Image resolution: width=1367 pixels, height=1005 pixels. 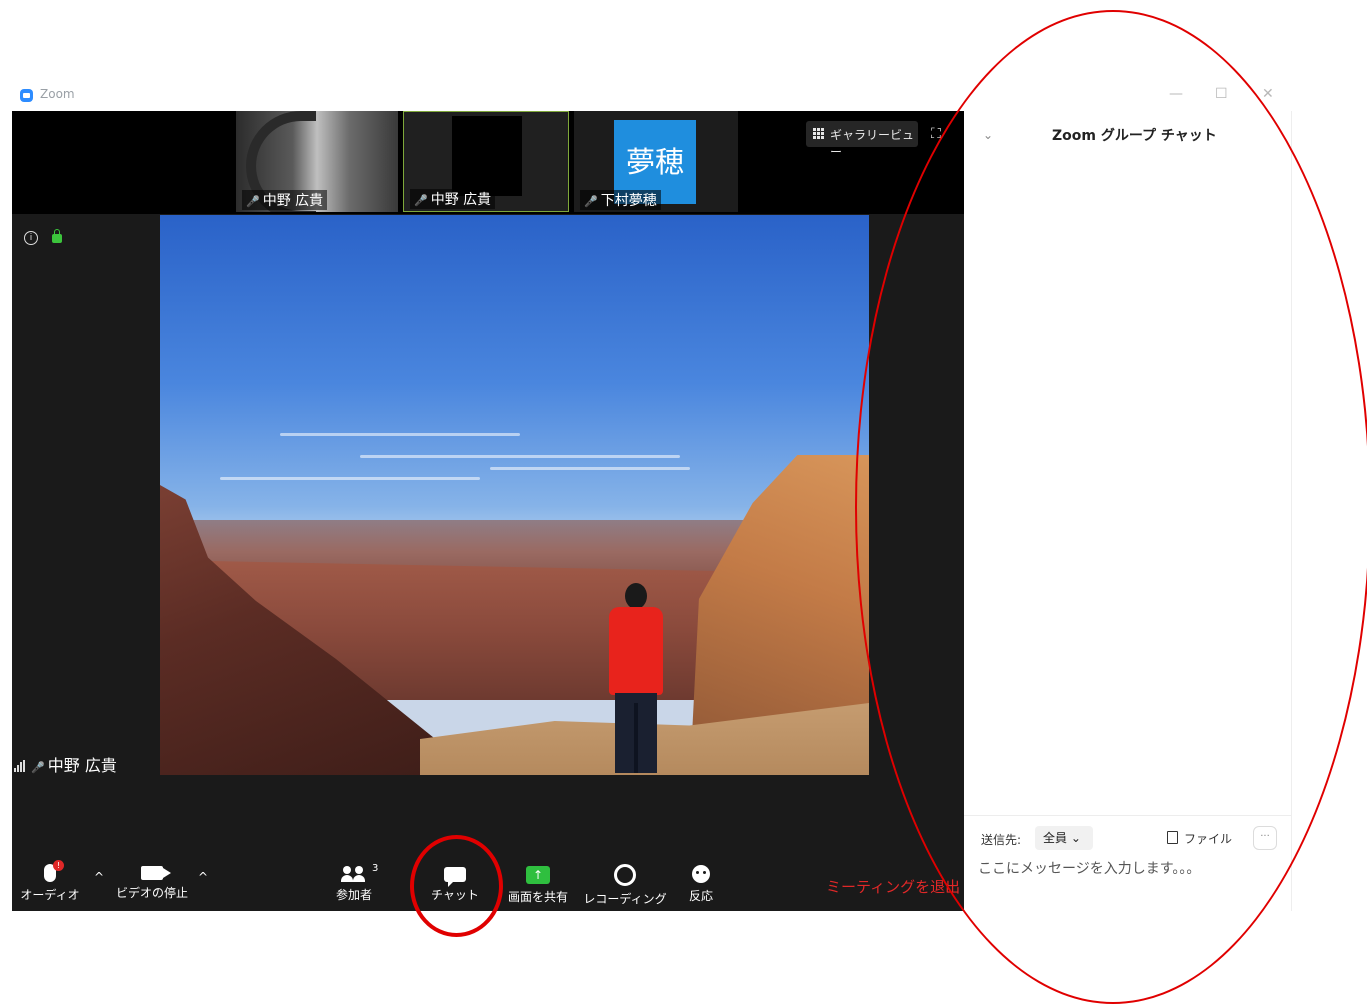 I want to click on grid-icon, so click(x=819, y=134).